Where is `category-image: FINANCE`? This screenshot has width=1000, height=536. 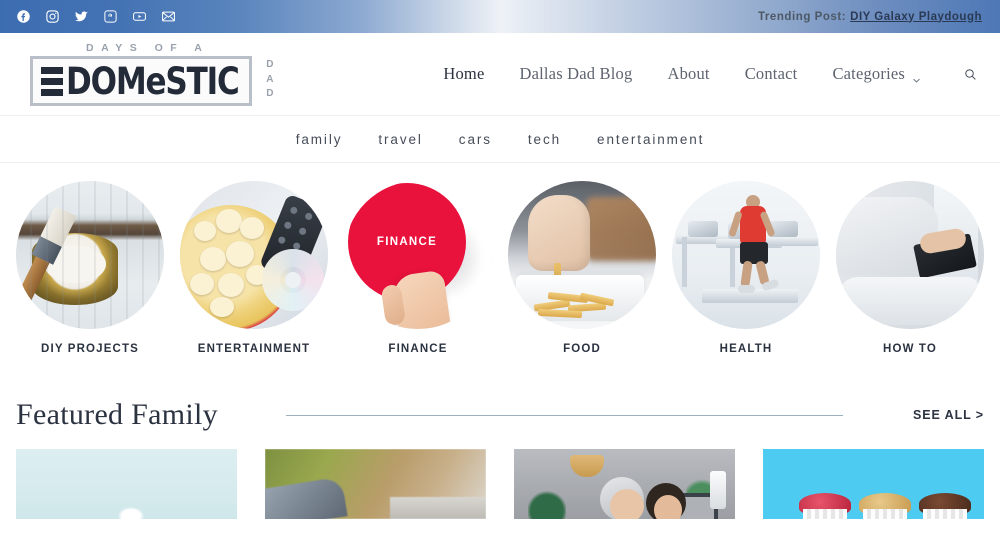 category-image: FINANCE is located at coordinates (418, 255).